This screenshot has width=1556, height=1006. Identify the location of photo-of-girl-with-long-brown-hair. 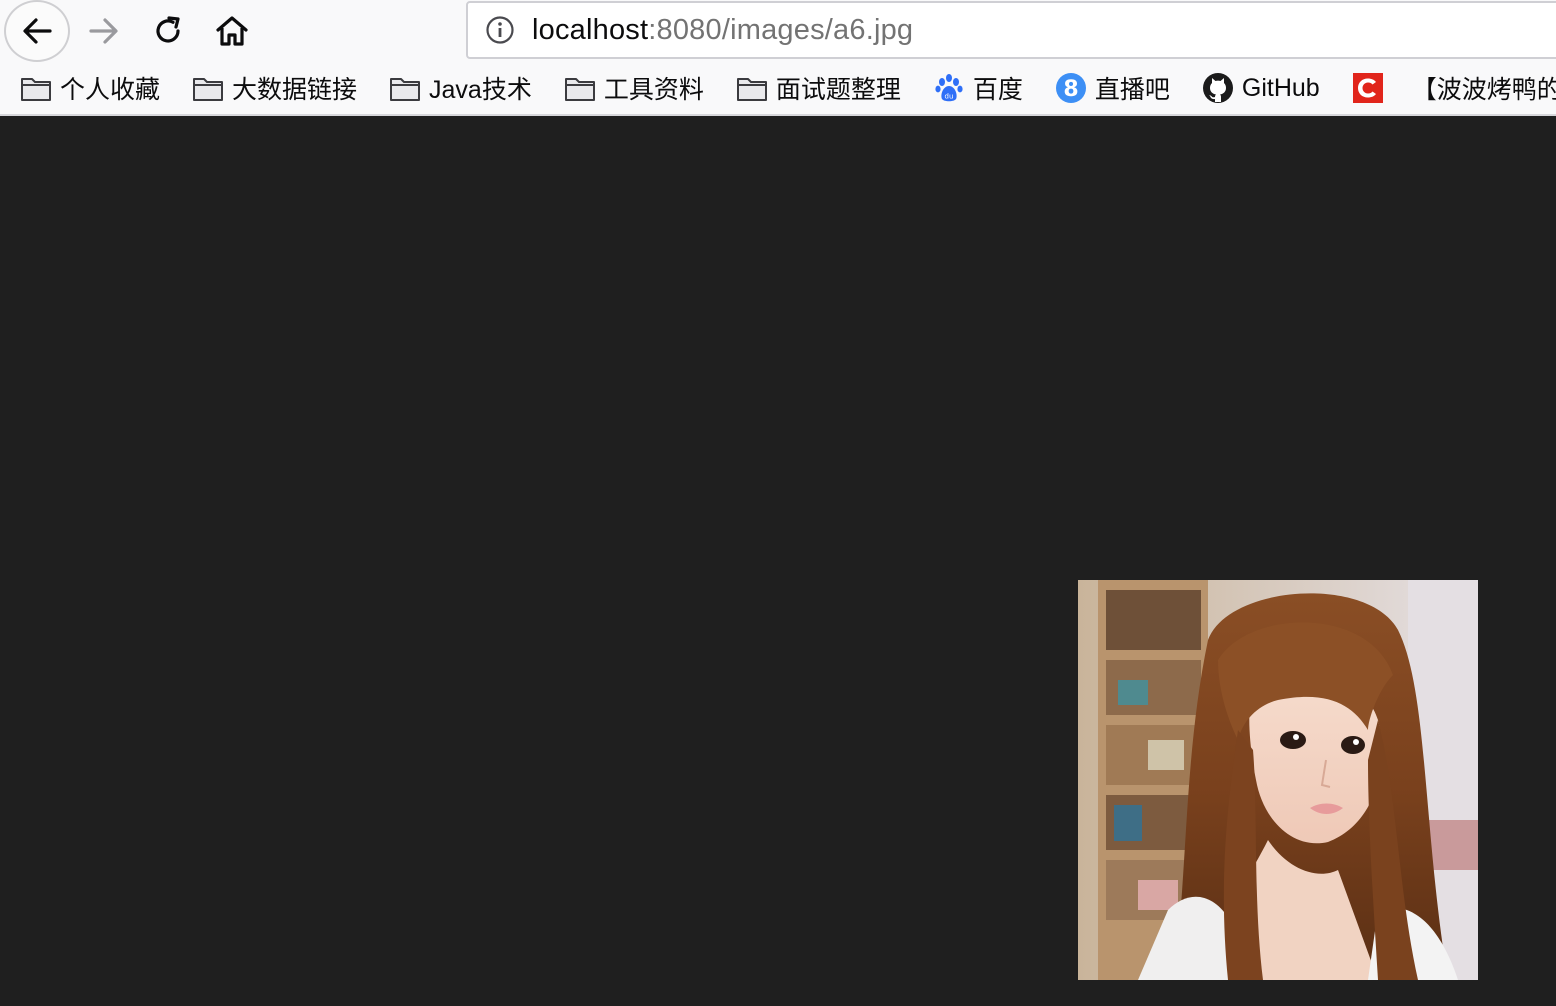
(1278, 780).